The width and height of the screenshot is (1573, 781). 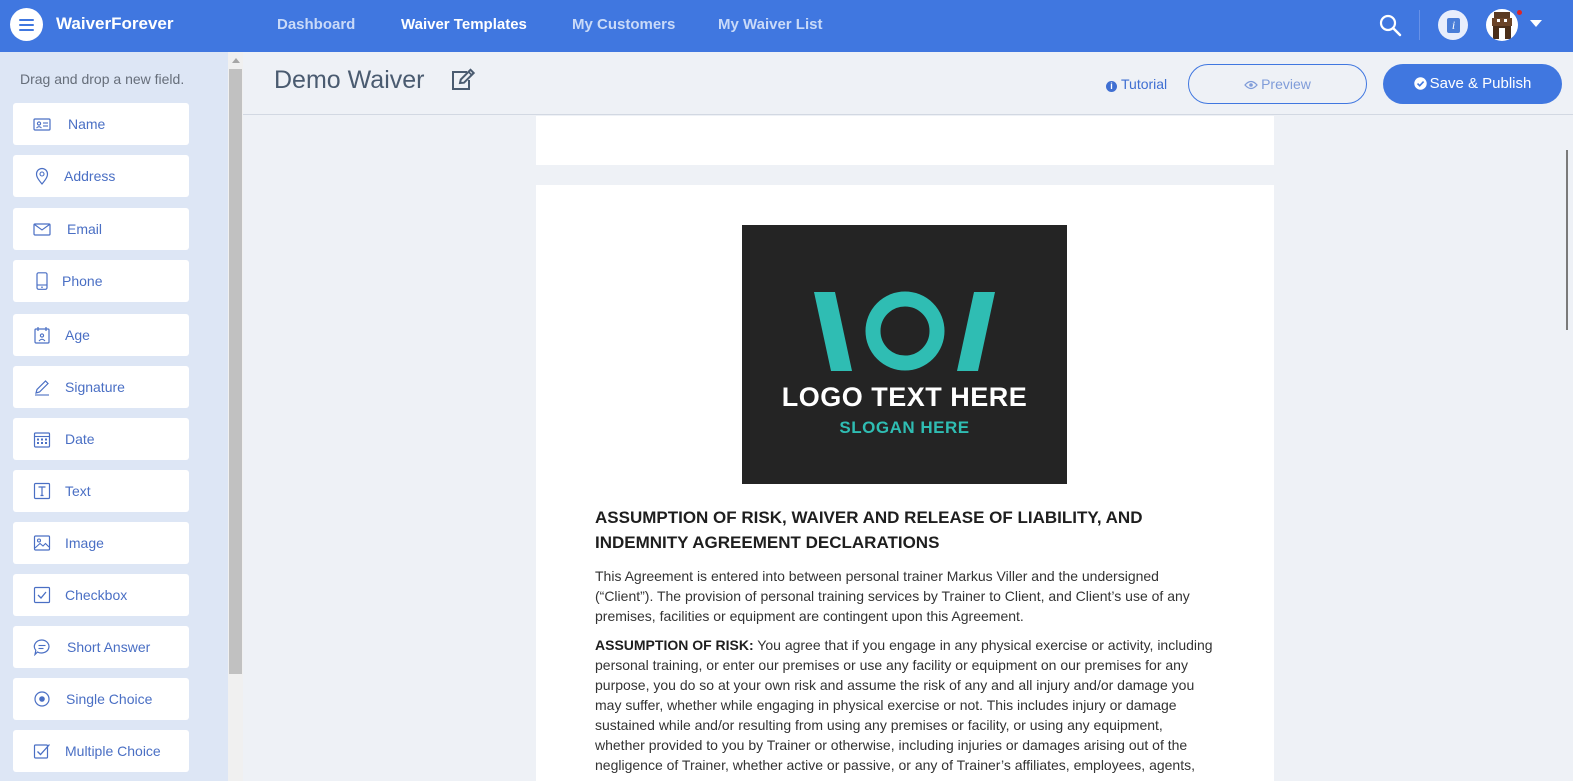 I want to click on field-label: Single Choice, so click(x=109, y=699).